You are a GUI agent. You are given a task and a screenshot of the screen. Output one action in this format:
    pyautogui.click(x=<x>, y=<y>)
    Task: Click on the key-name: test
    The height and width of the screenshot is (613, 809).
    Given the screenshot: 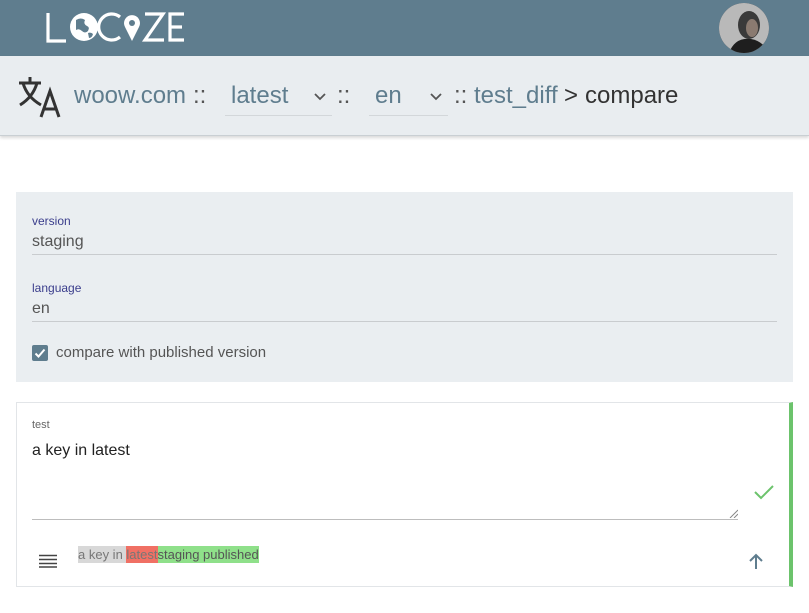 What is the action you would take?
    pyautogui.click(x=41, y=425)
    